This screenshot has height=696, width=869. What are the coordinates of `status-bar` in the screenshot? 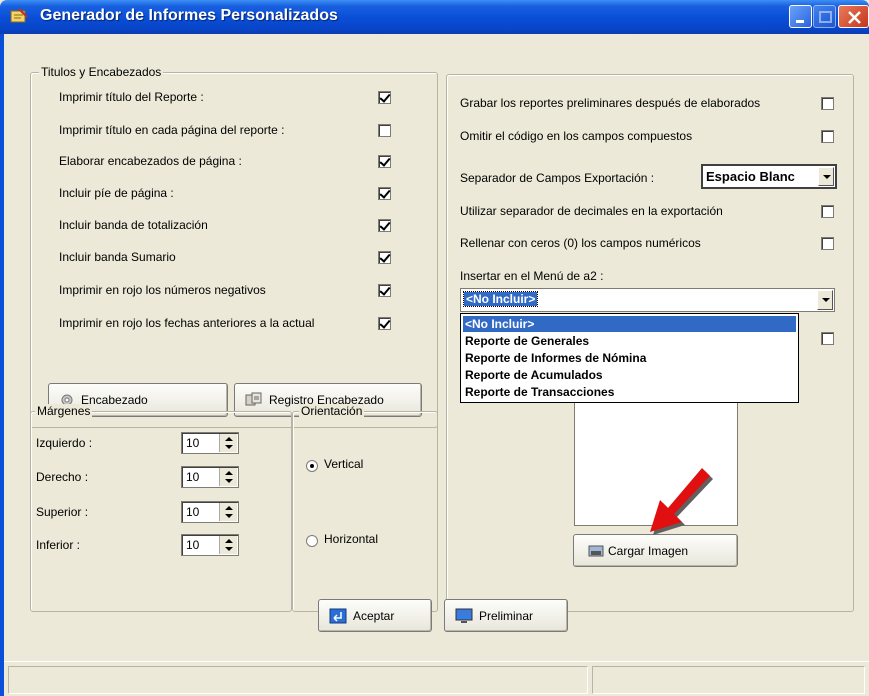 It's located at (436, 678).